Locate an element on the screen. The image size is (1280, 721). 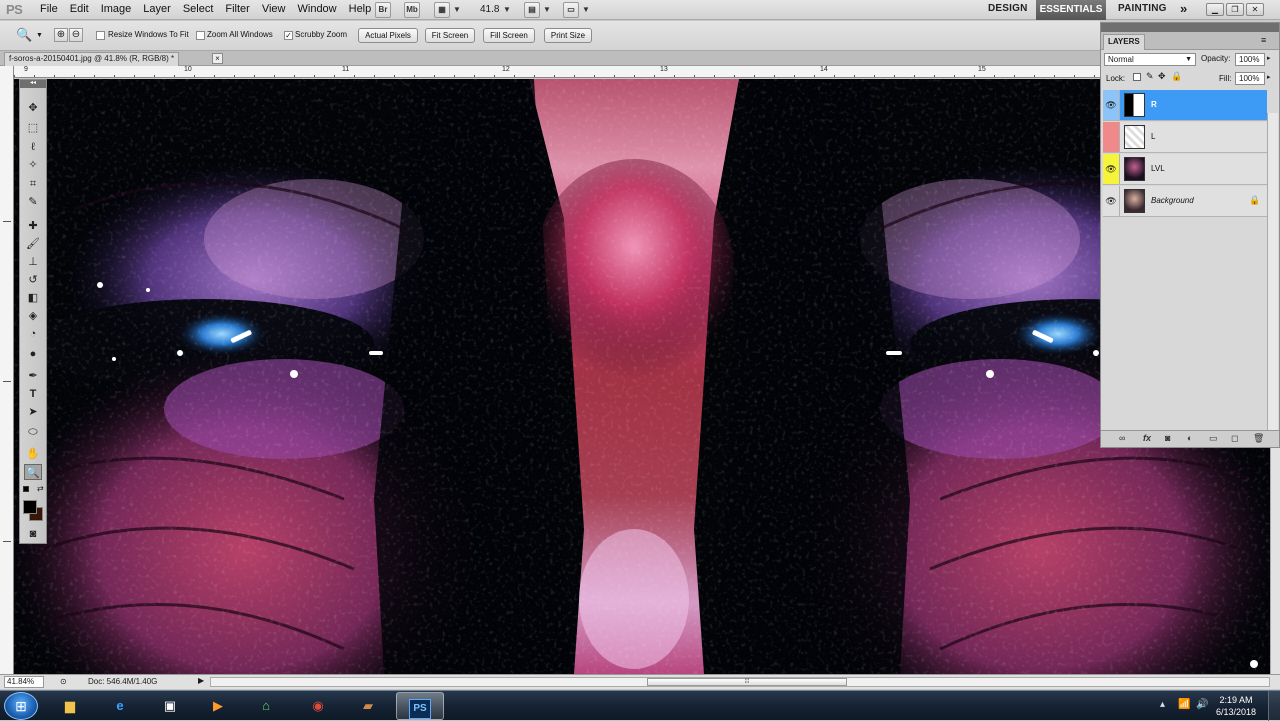
close-window-button: ✕ is located at coordinates (1255, 9).